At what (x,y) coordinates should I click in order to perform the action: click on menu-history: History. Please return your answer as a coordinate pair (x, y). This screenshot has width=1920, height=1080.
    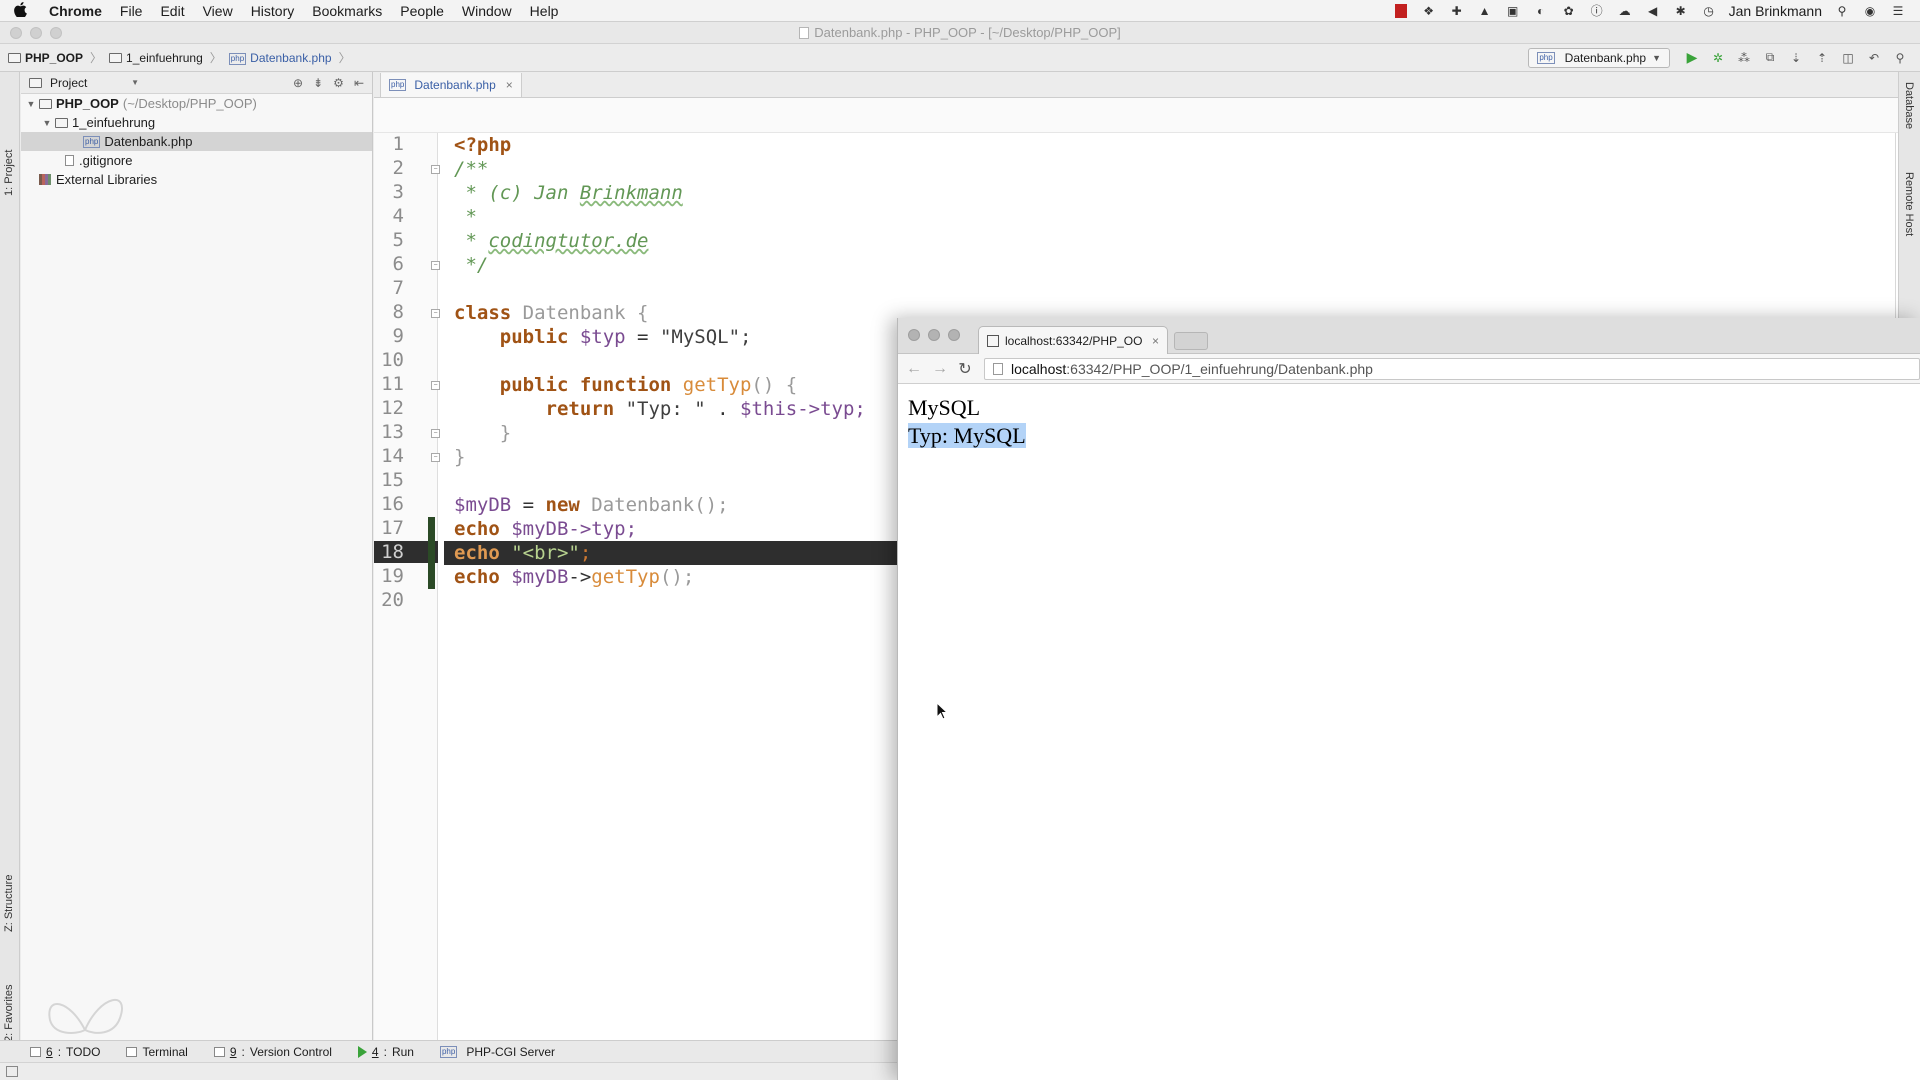
    Looking at the image, I should click on (273, 11).